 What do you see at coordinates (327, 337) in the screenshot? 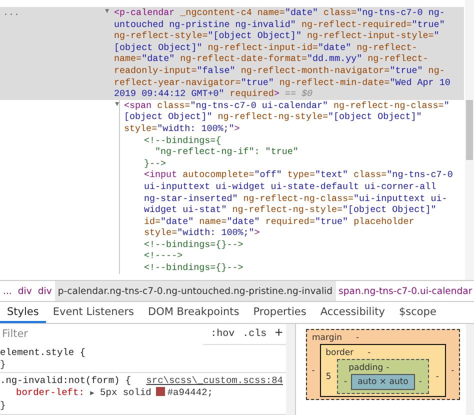
I see `box-label: margin` at bounding box center [327, 337].